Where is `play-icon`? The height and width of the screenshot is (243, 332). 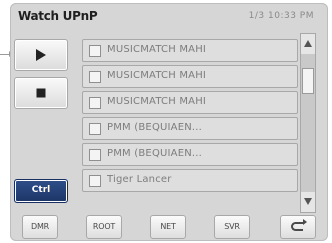 play-icon is located at coordinates (41, 55).